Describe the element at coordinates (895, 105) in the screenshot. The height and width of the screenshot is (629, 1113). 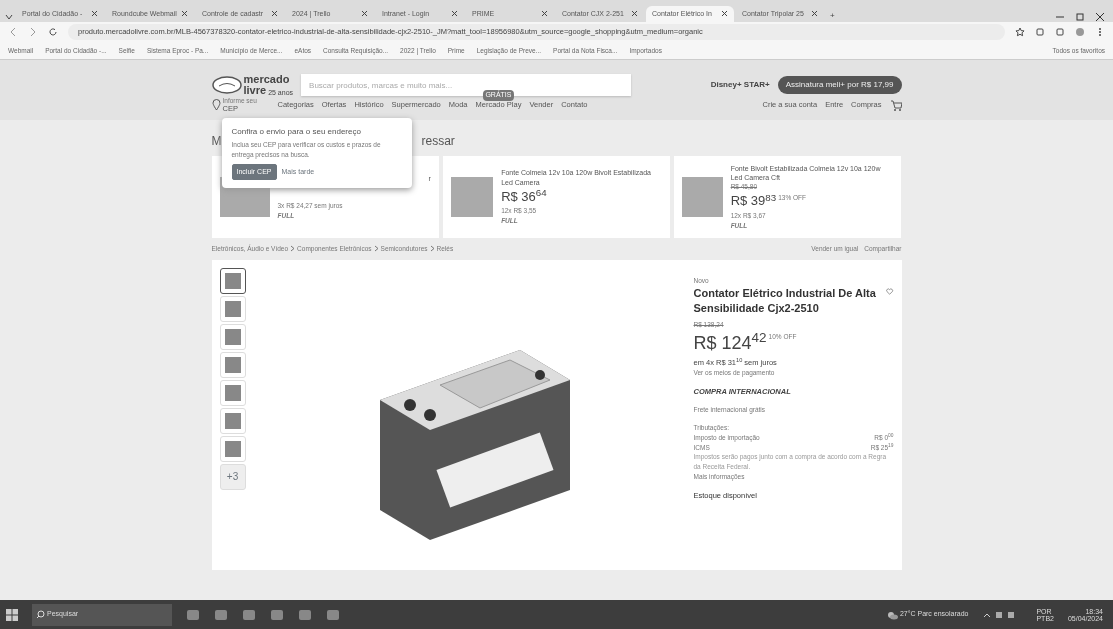
I see `cart-icon` at that location.